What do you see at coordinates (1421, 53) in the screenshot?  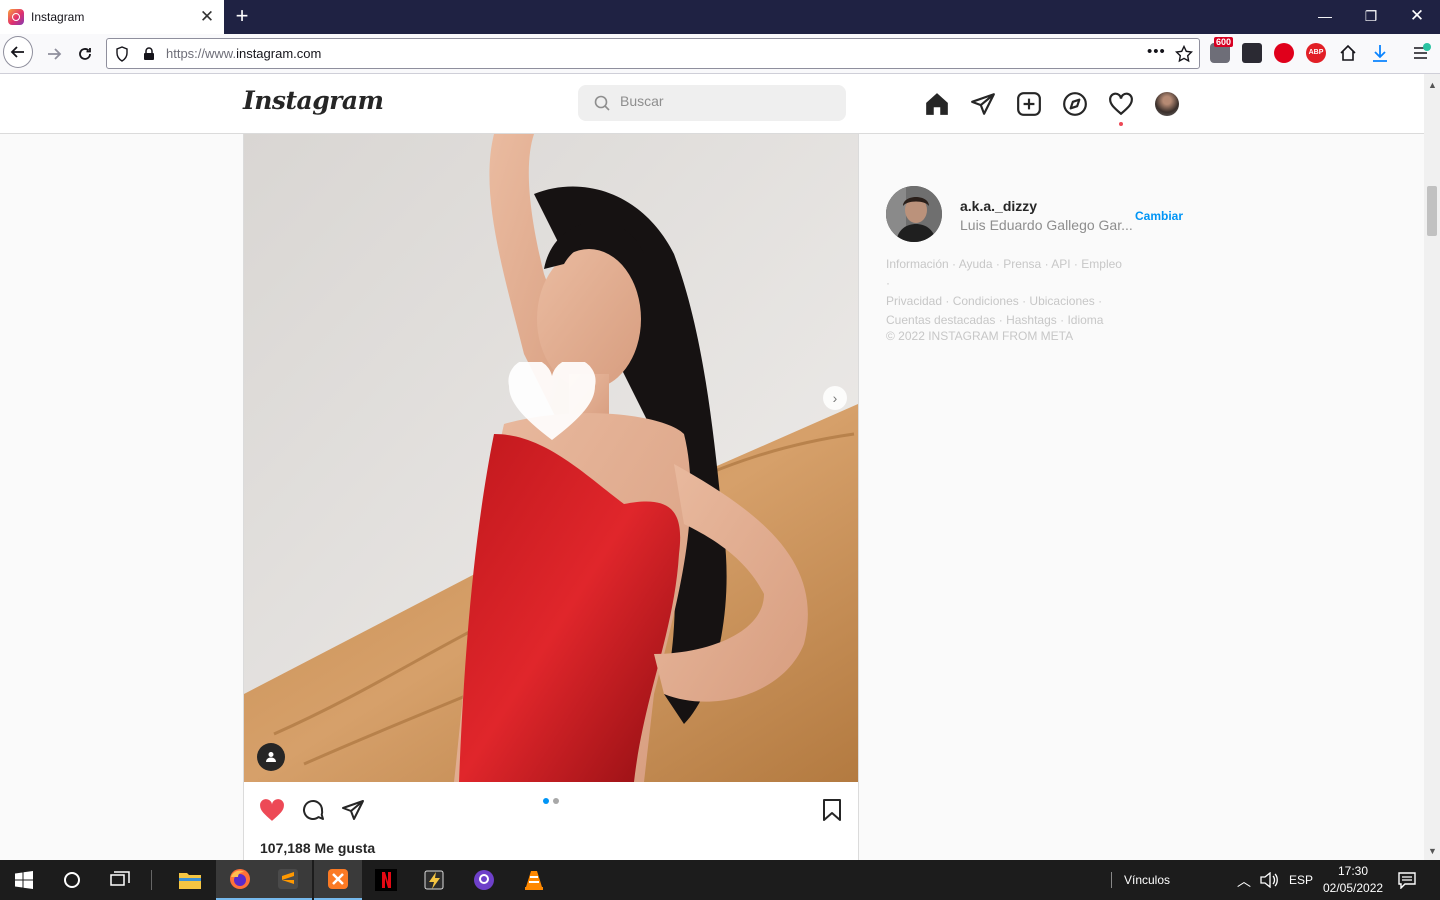 I see `menu-hamburger-icon` at bounding box center [1421, 53].